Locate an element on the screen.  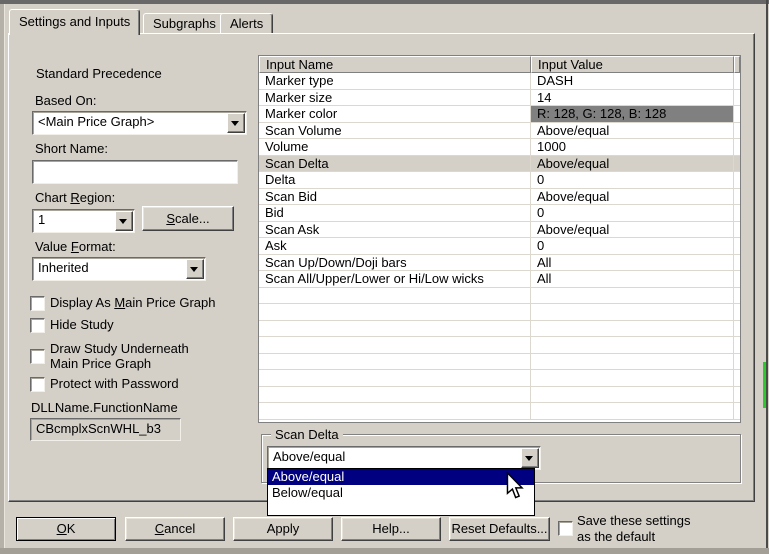
dropdown-option: Below/equal is located at coordinates (401, 493).